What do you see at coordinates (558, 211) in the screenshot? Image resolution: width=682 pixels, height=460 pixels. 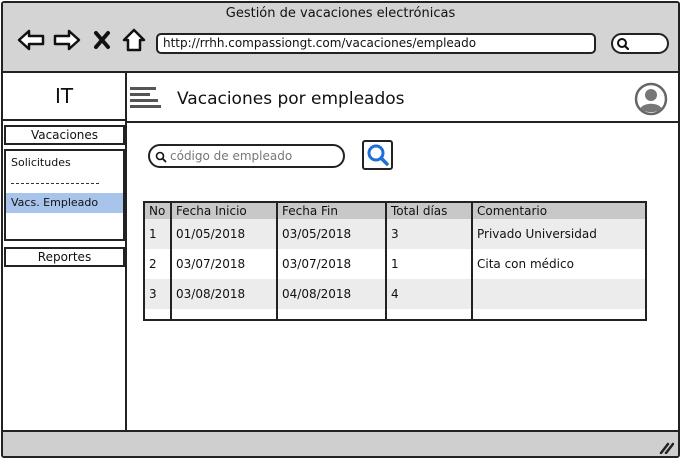 I see `column-header-comentario: Comentario` at bounding box center [558, 211].